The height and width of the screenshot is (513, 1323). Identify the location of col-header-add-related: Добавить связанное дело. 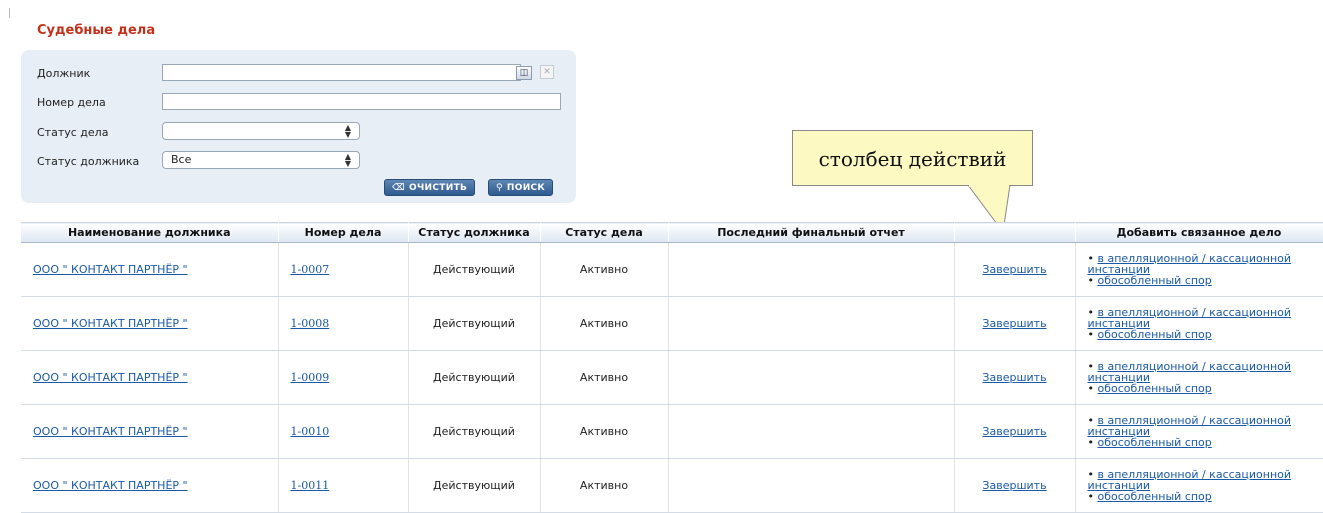
(1199, 232).